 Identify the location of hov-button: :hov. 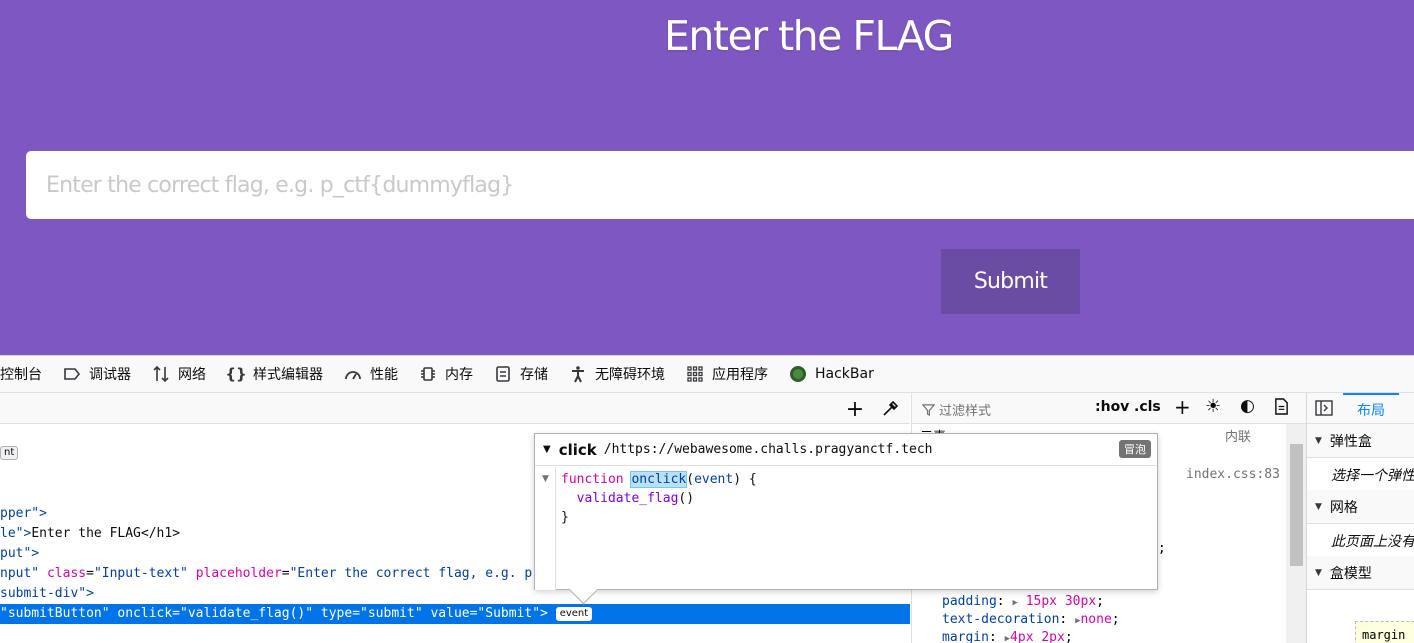
(1112, 407).